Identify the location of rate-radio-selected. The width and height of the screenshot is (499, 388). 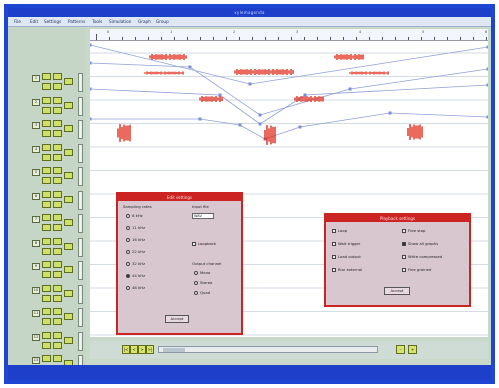
(128, 276).